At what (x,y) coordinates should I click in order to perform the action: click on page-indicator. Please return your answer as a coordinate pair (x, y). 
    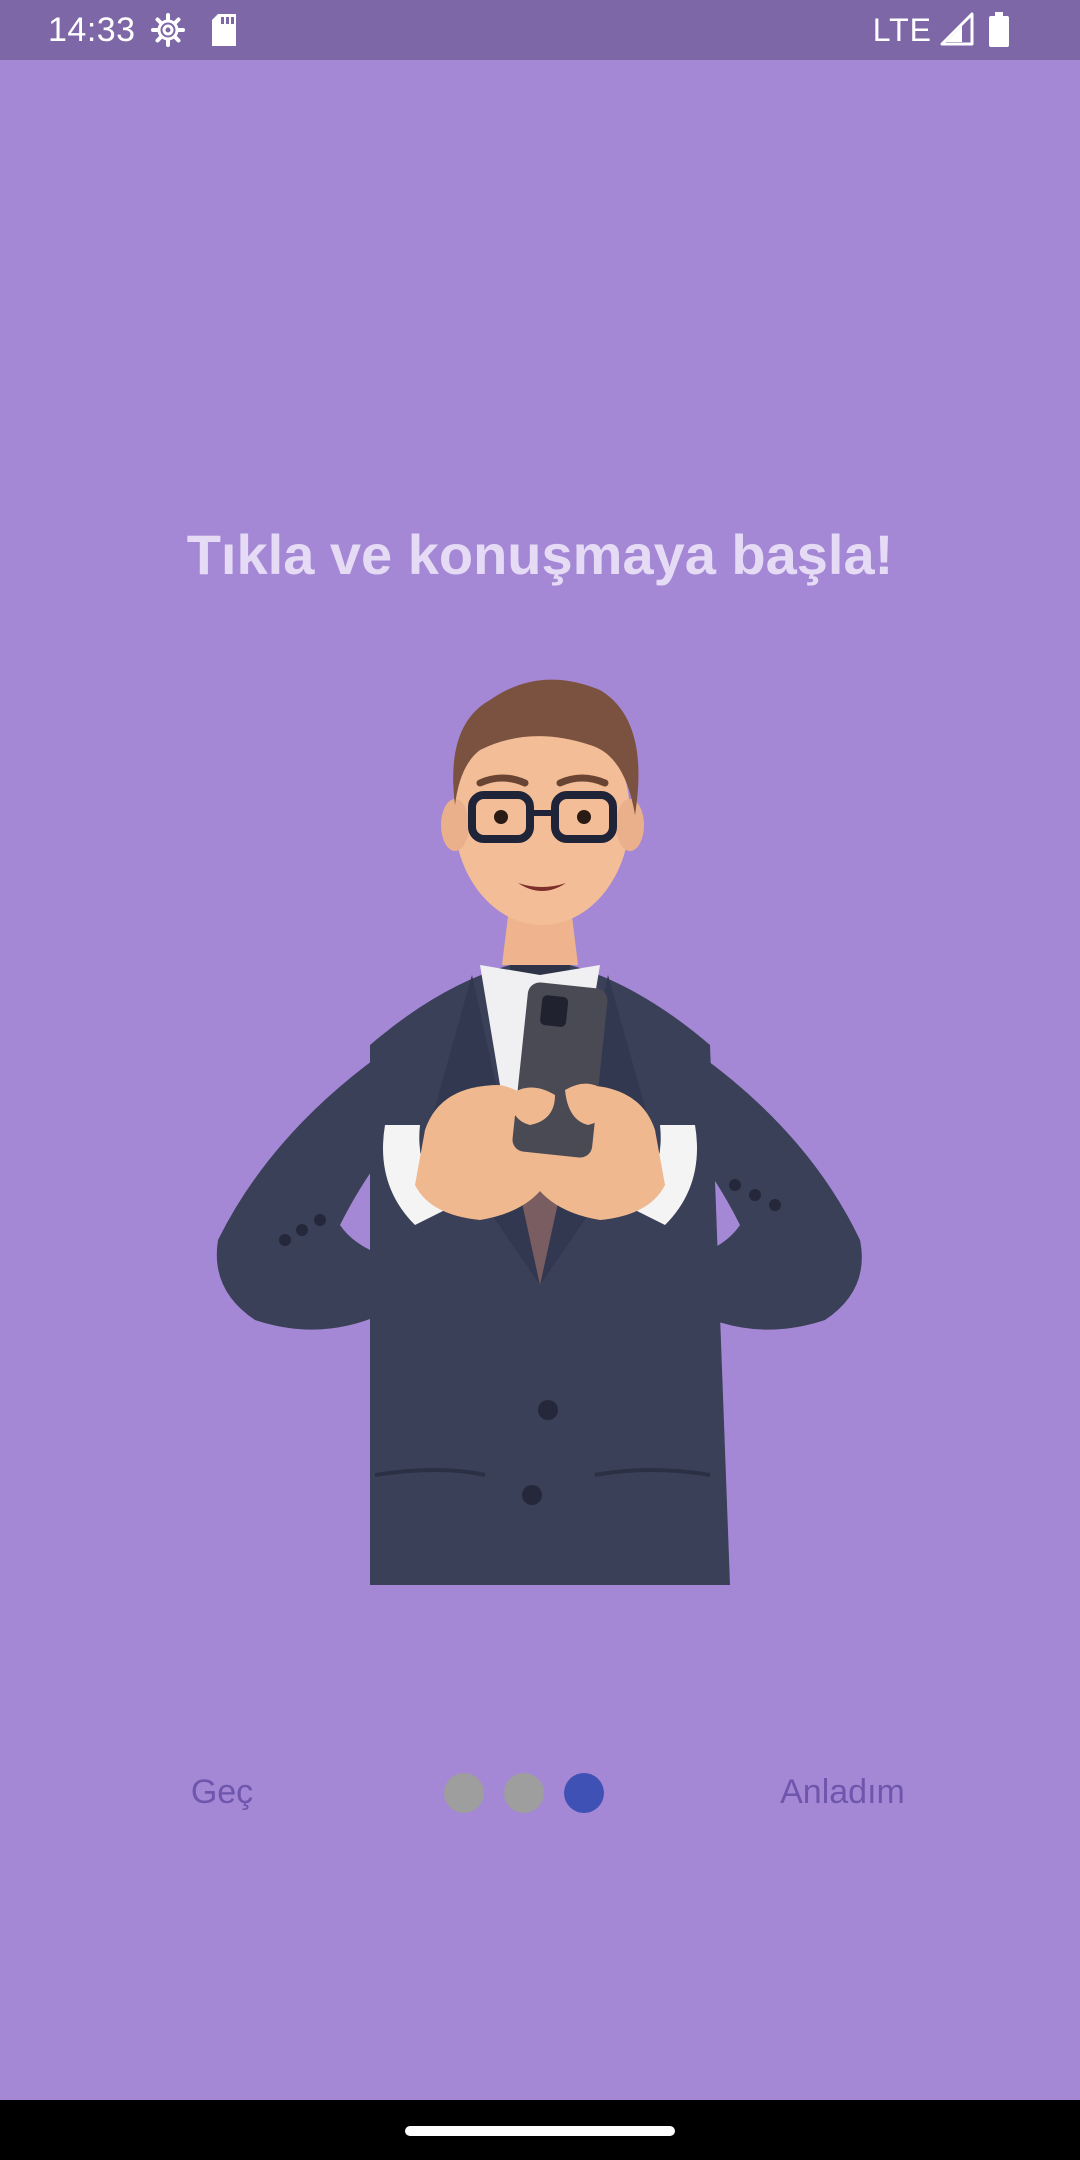
    Looking at the image, I should click on (524, 1793).